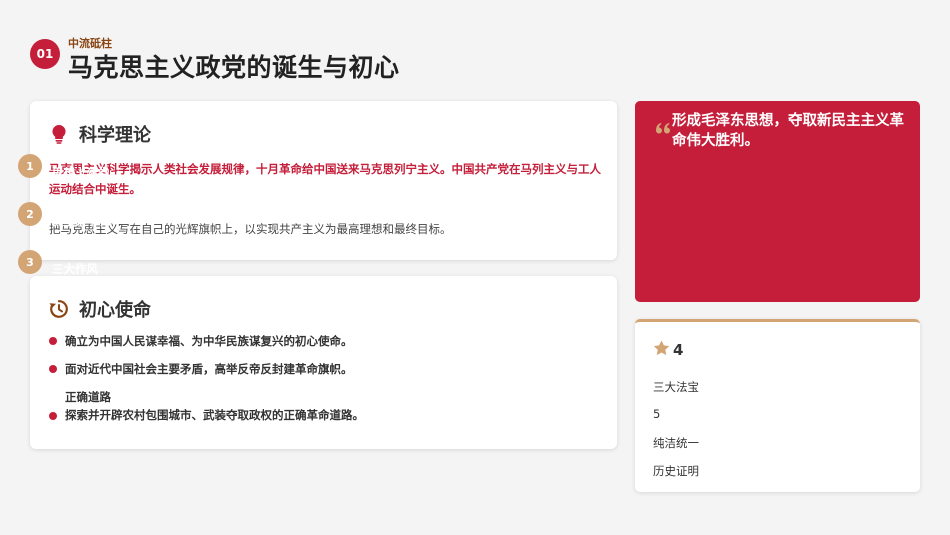  What do you see at coordinates (59, 309) in the screenshot?
I see `history-icon` at bounding box center [59, 309].